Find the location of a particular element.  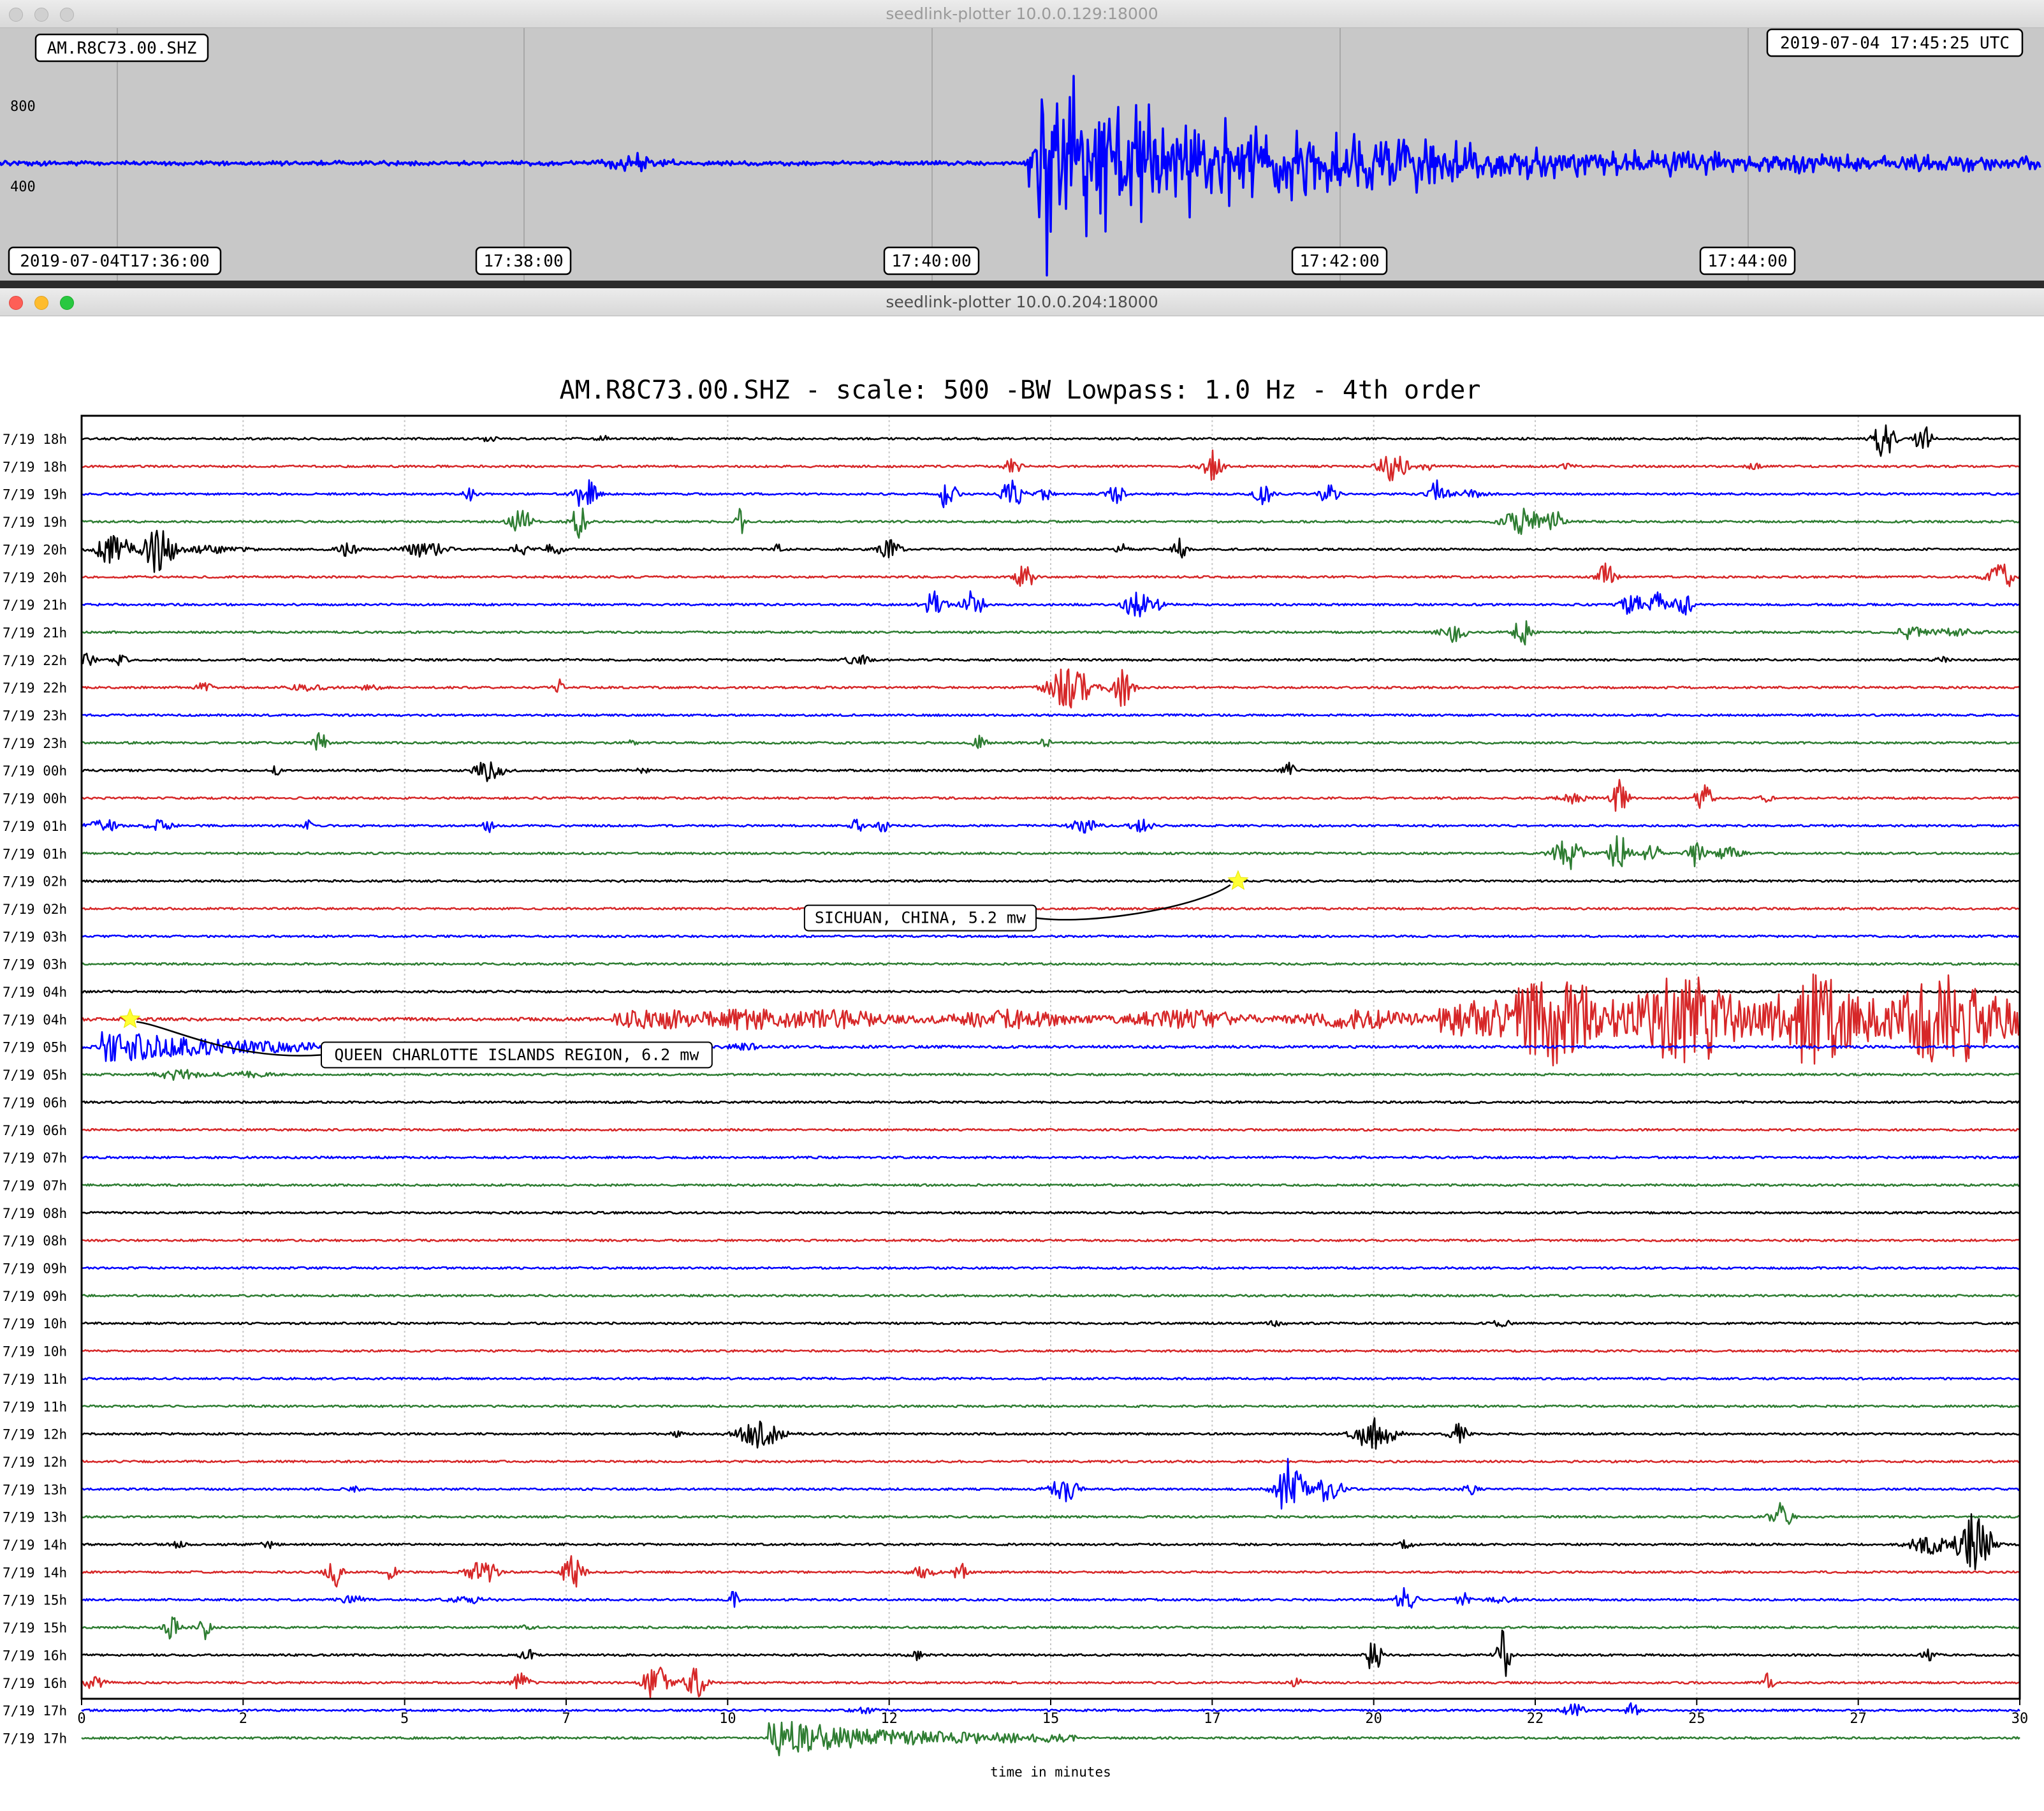

x-tick-label: 17:44:00 is located at coordinates (1747, 261).